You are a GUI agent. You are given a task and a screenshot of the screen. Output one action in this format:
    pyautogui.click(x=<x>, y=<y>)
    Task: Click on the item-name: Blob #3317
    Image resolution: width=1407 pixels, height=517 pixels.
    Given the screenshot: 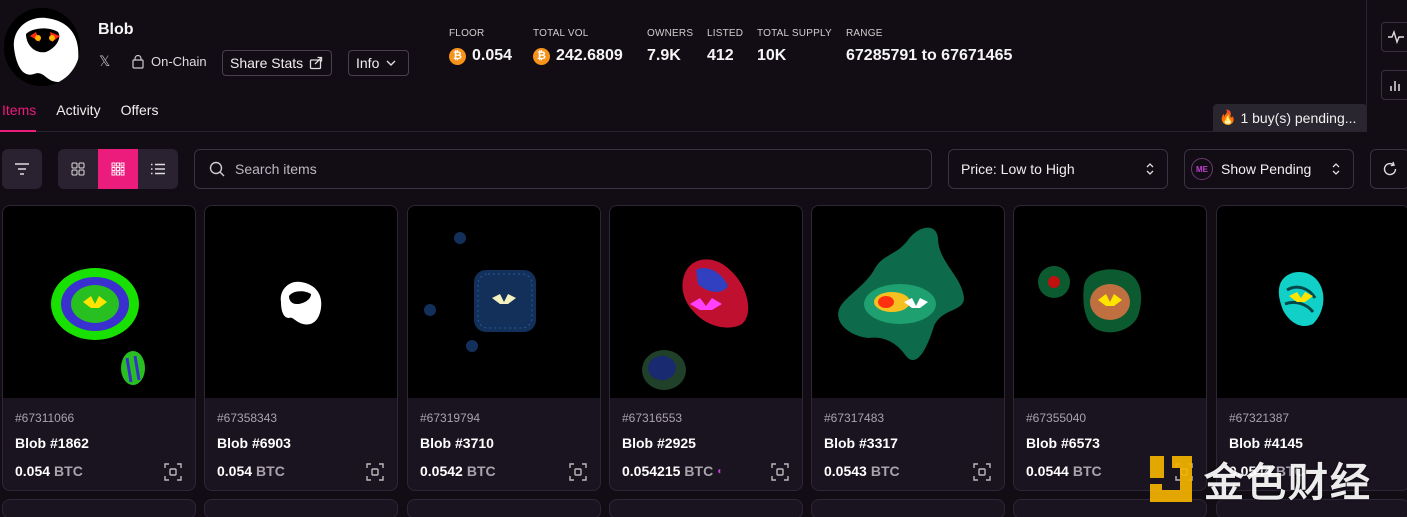 What is the action you would take?
    pyautogui.click(x=861, y=443)
    